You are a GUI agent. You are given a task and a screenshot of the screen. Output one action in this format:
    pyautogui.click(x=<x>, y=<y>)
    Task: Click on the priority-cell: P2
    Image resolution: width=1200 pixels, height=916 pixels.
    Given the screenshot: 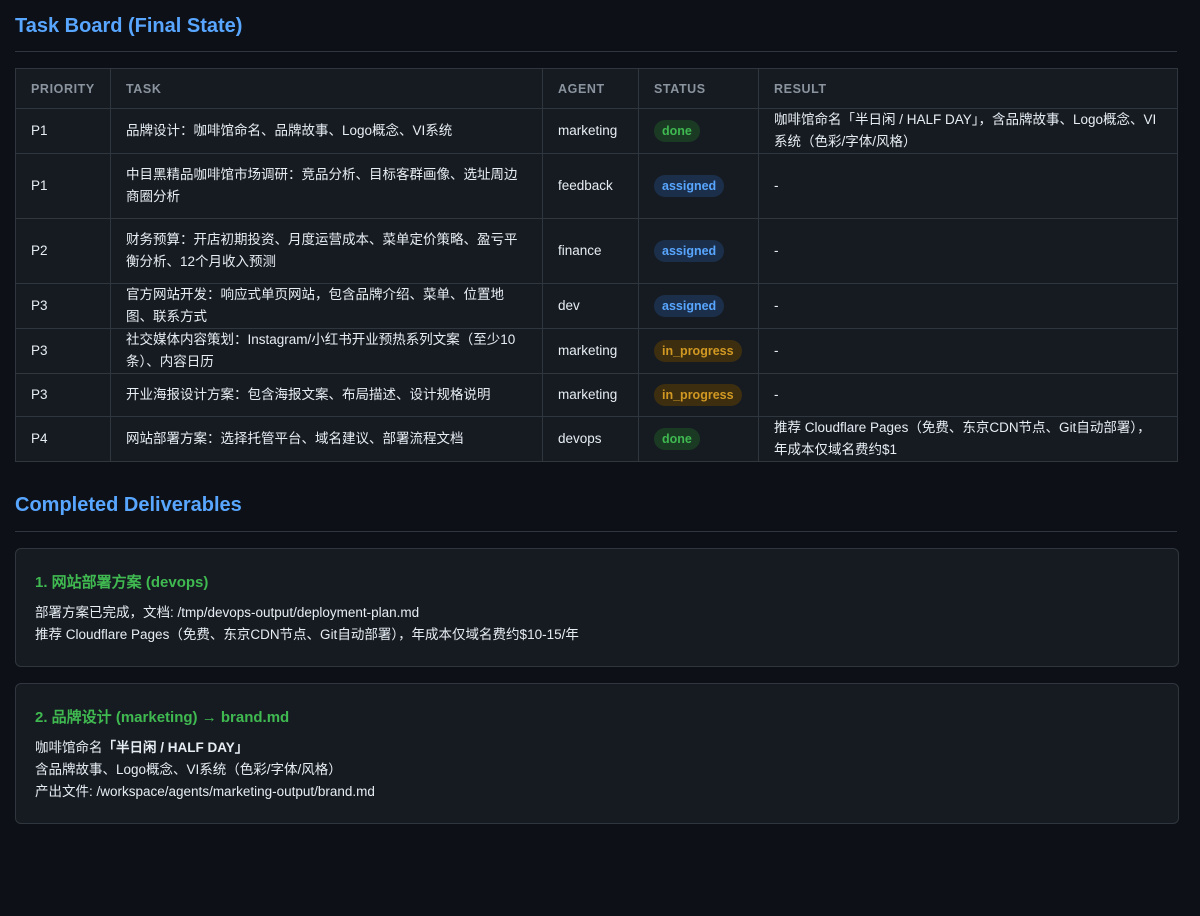 What is the action you would take?
    pyautogui.click(x=63, y=251)
    